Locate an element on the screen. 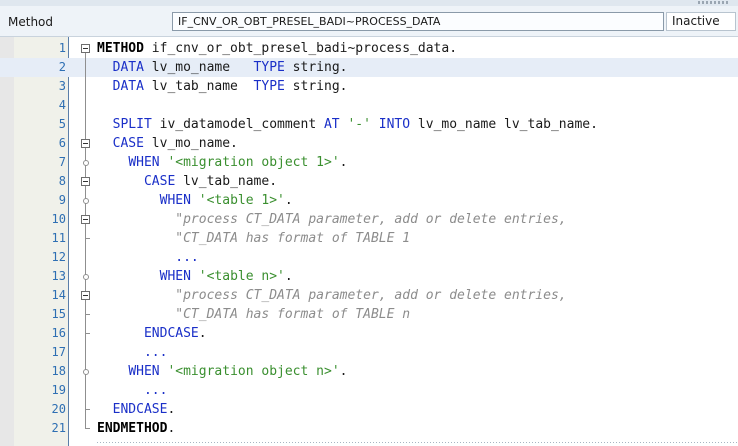 The width and height of the screenshot is (738, 446). code-text: "CT_DATA has format of TABLE n is located at coordinates (293, 314).